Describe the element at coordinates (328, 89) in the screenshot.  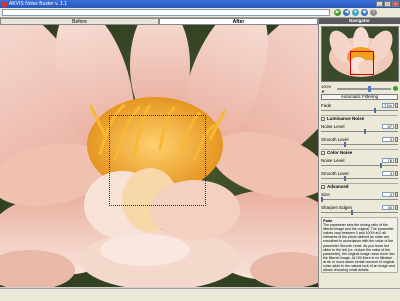
I see `zoom-level-label: 100% ▼` at that location.